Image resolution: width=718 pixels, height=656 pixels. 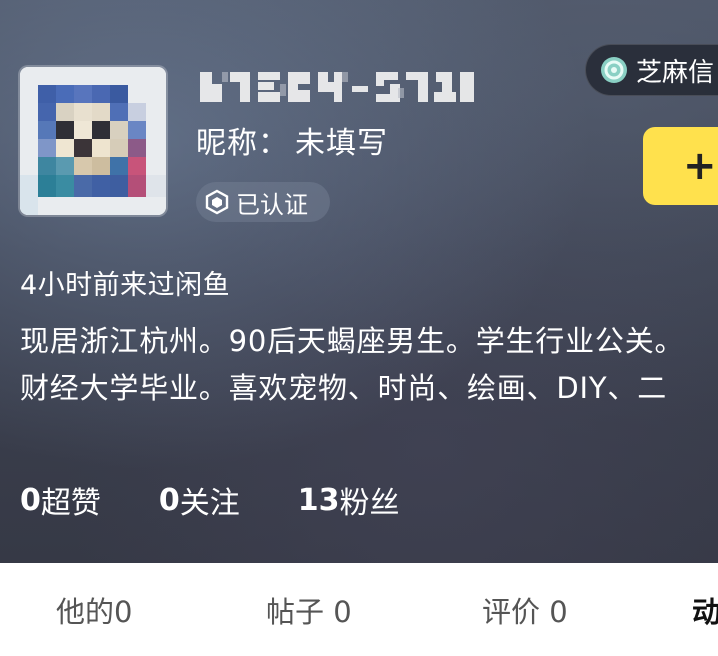 I want to click on nickname-value: 未填写, so click(x=341, y=143).